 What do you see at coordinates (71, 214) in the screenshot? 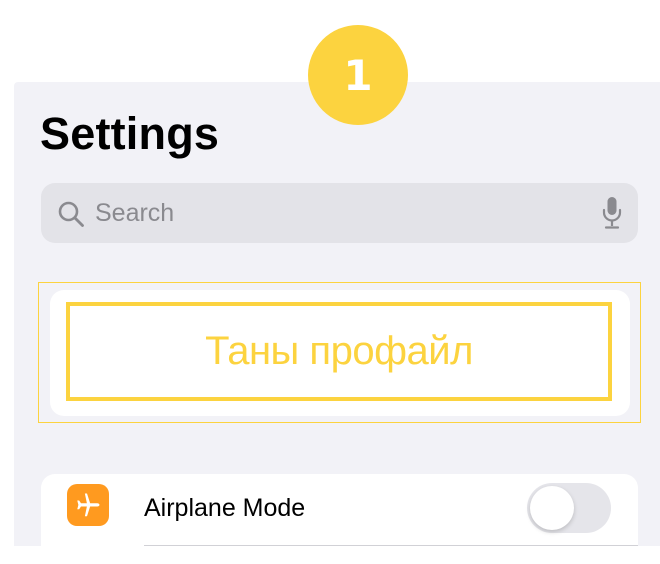
I see `search-icon` at bounding box center [71, 214].